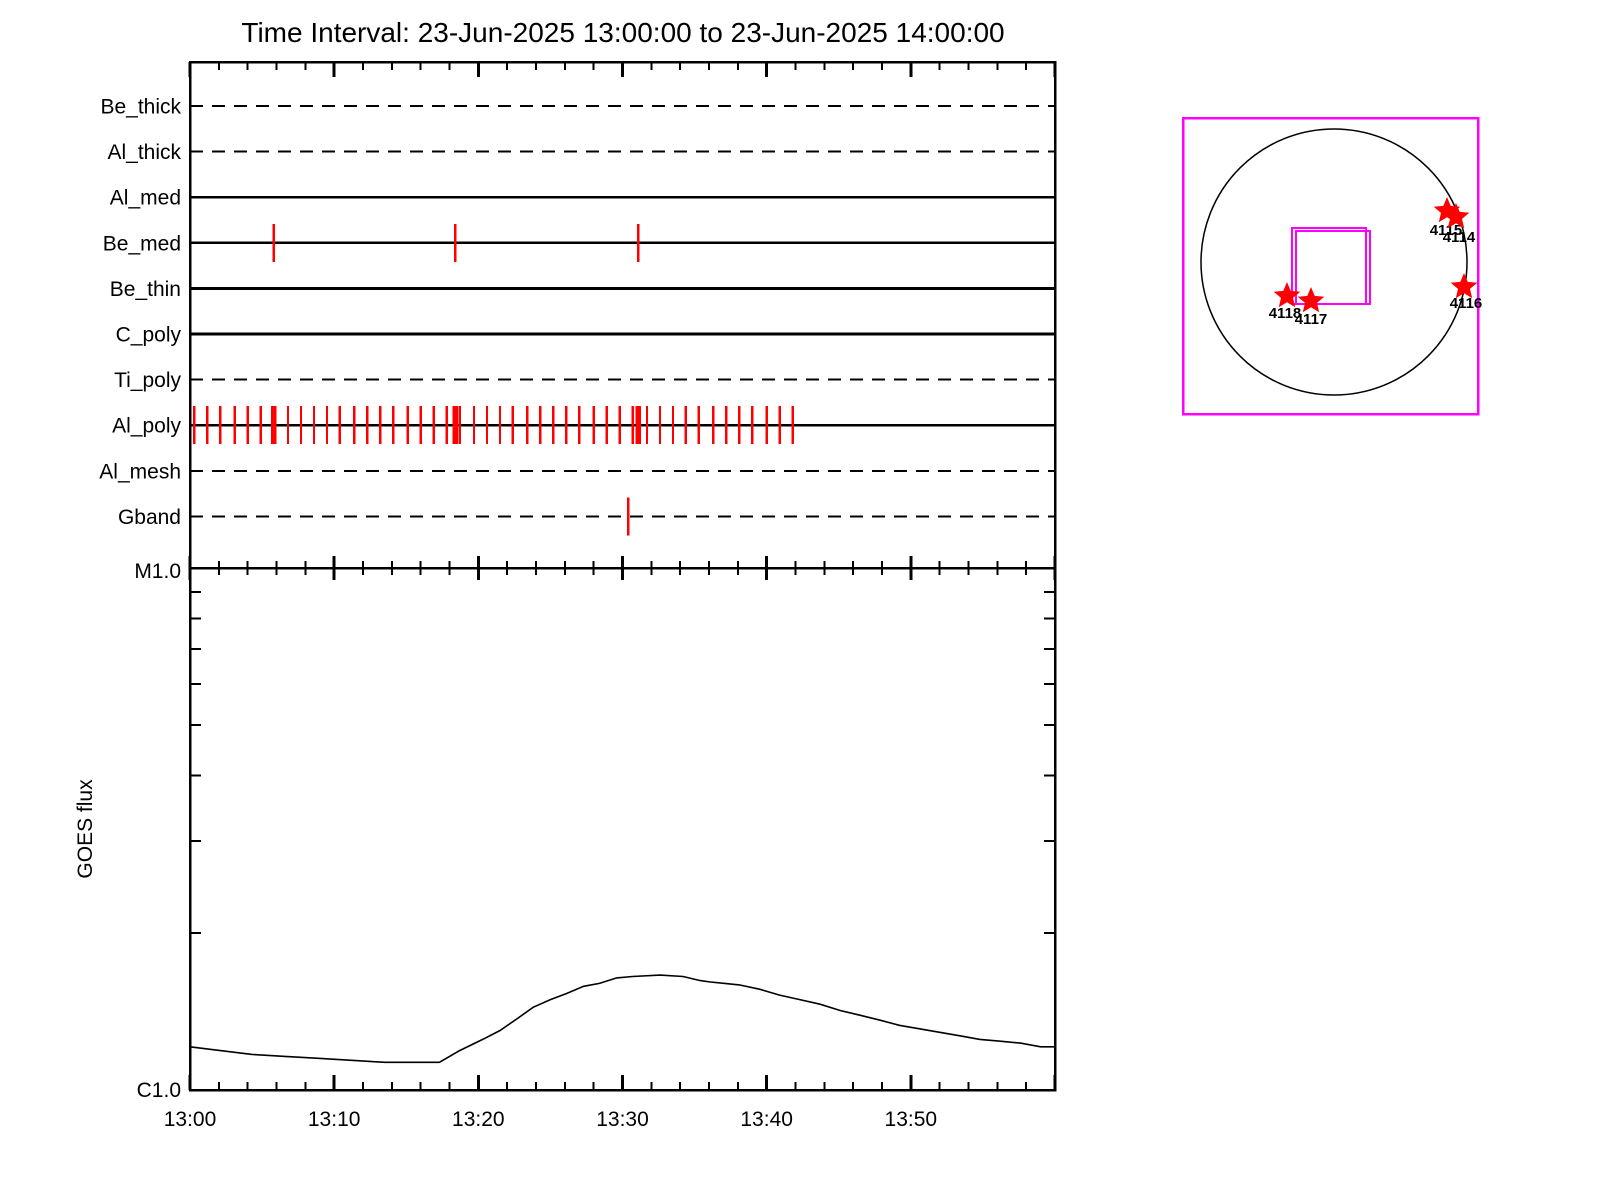 This screenshot has height=1200, width=1600. What do you see at coordinates (478, 1119) in the screenshot?
I see `x-tick-label: 13:20` at bounding box center [478, 1119].